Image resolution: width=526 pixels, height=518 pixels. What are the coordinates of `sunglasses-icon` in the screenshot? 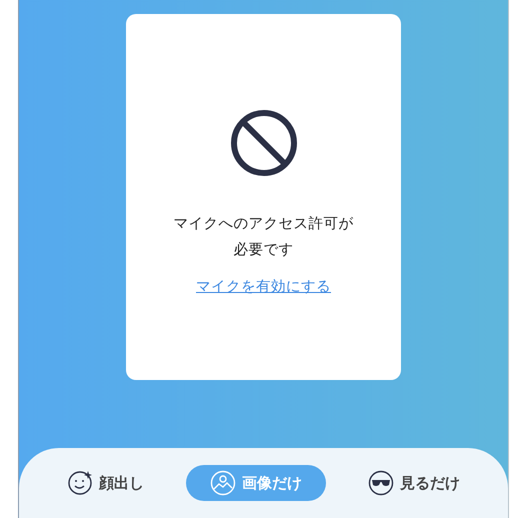 It's located at (381, 483).